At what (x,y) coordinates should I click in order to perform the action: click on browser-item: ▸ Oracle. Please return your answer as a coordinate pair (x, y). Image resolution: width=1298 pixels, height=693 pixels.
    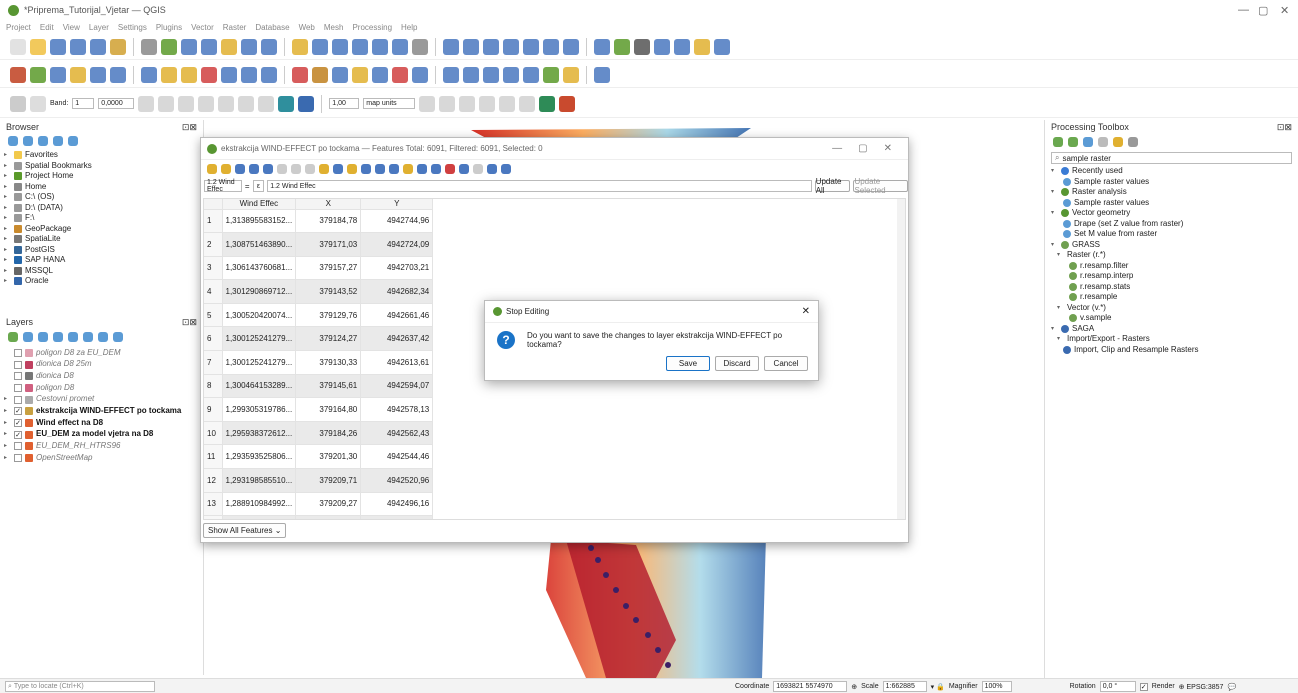
    Looking at the image, I should click on (103, 281).